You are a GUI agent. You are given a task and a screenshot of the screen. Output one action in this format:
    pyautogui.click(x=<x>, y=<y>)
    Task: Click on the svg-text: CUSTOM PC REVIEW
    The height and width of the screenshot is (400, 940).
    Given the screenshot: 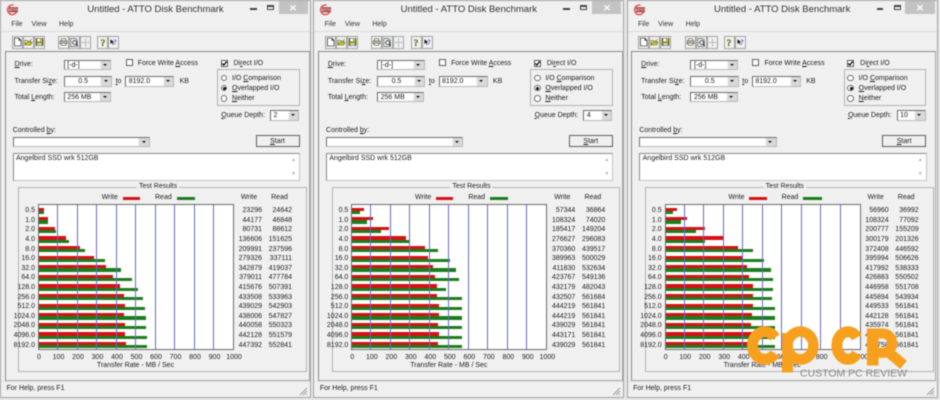 What is the action you would take?
    pyautogui.click(x=854, y=374)
    